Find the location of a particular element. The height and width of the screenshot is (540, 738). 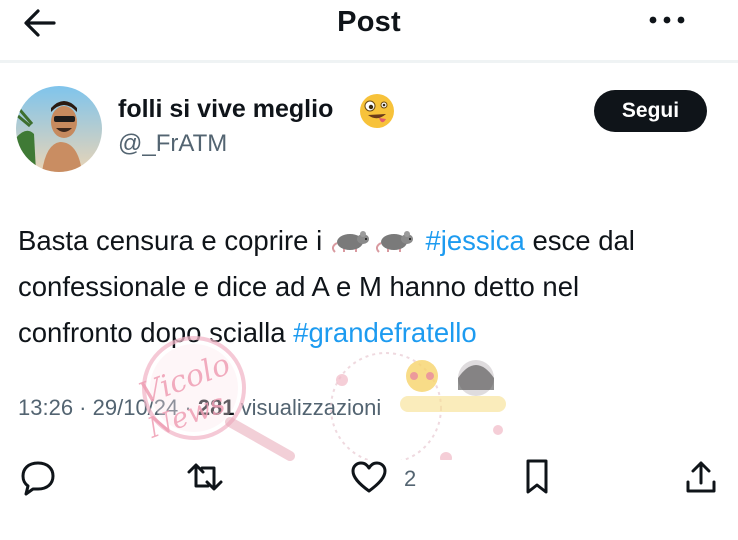

hashtag-link: #jessica is located at coordinates (474, 240).